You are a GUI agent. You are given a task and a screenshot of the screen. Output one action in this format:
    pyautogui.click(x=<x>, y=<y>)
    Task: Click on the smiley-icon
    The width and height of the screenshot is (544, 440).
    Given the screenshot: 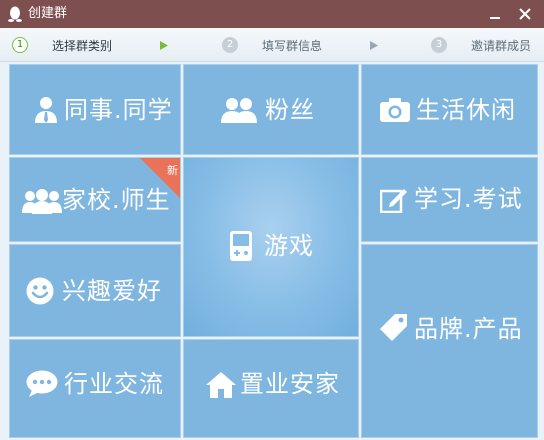 What is the action you would take?
    pyautogui.click(x=40, y=291)
    